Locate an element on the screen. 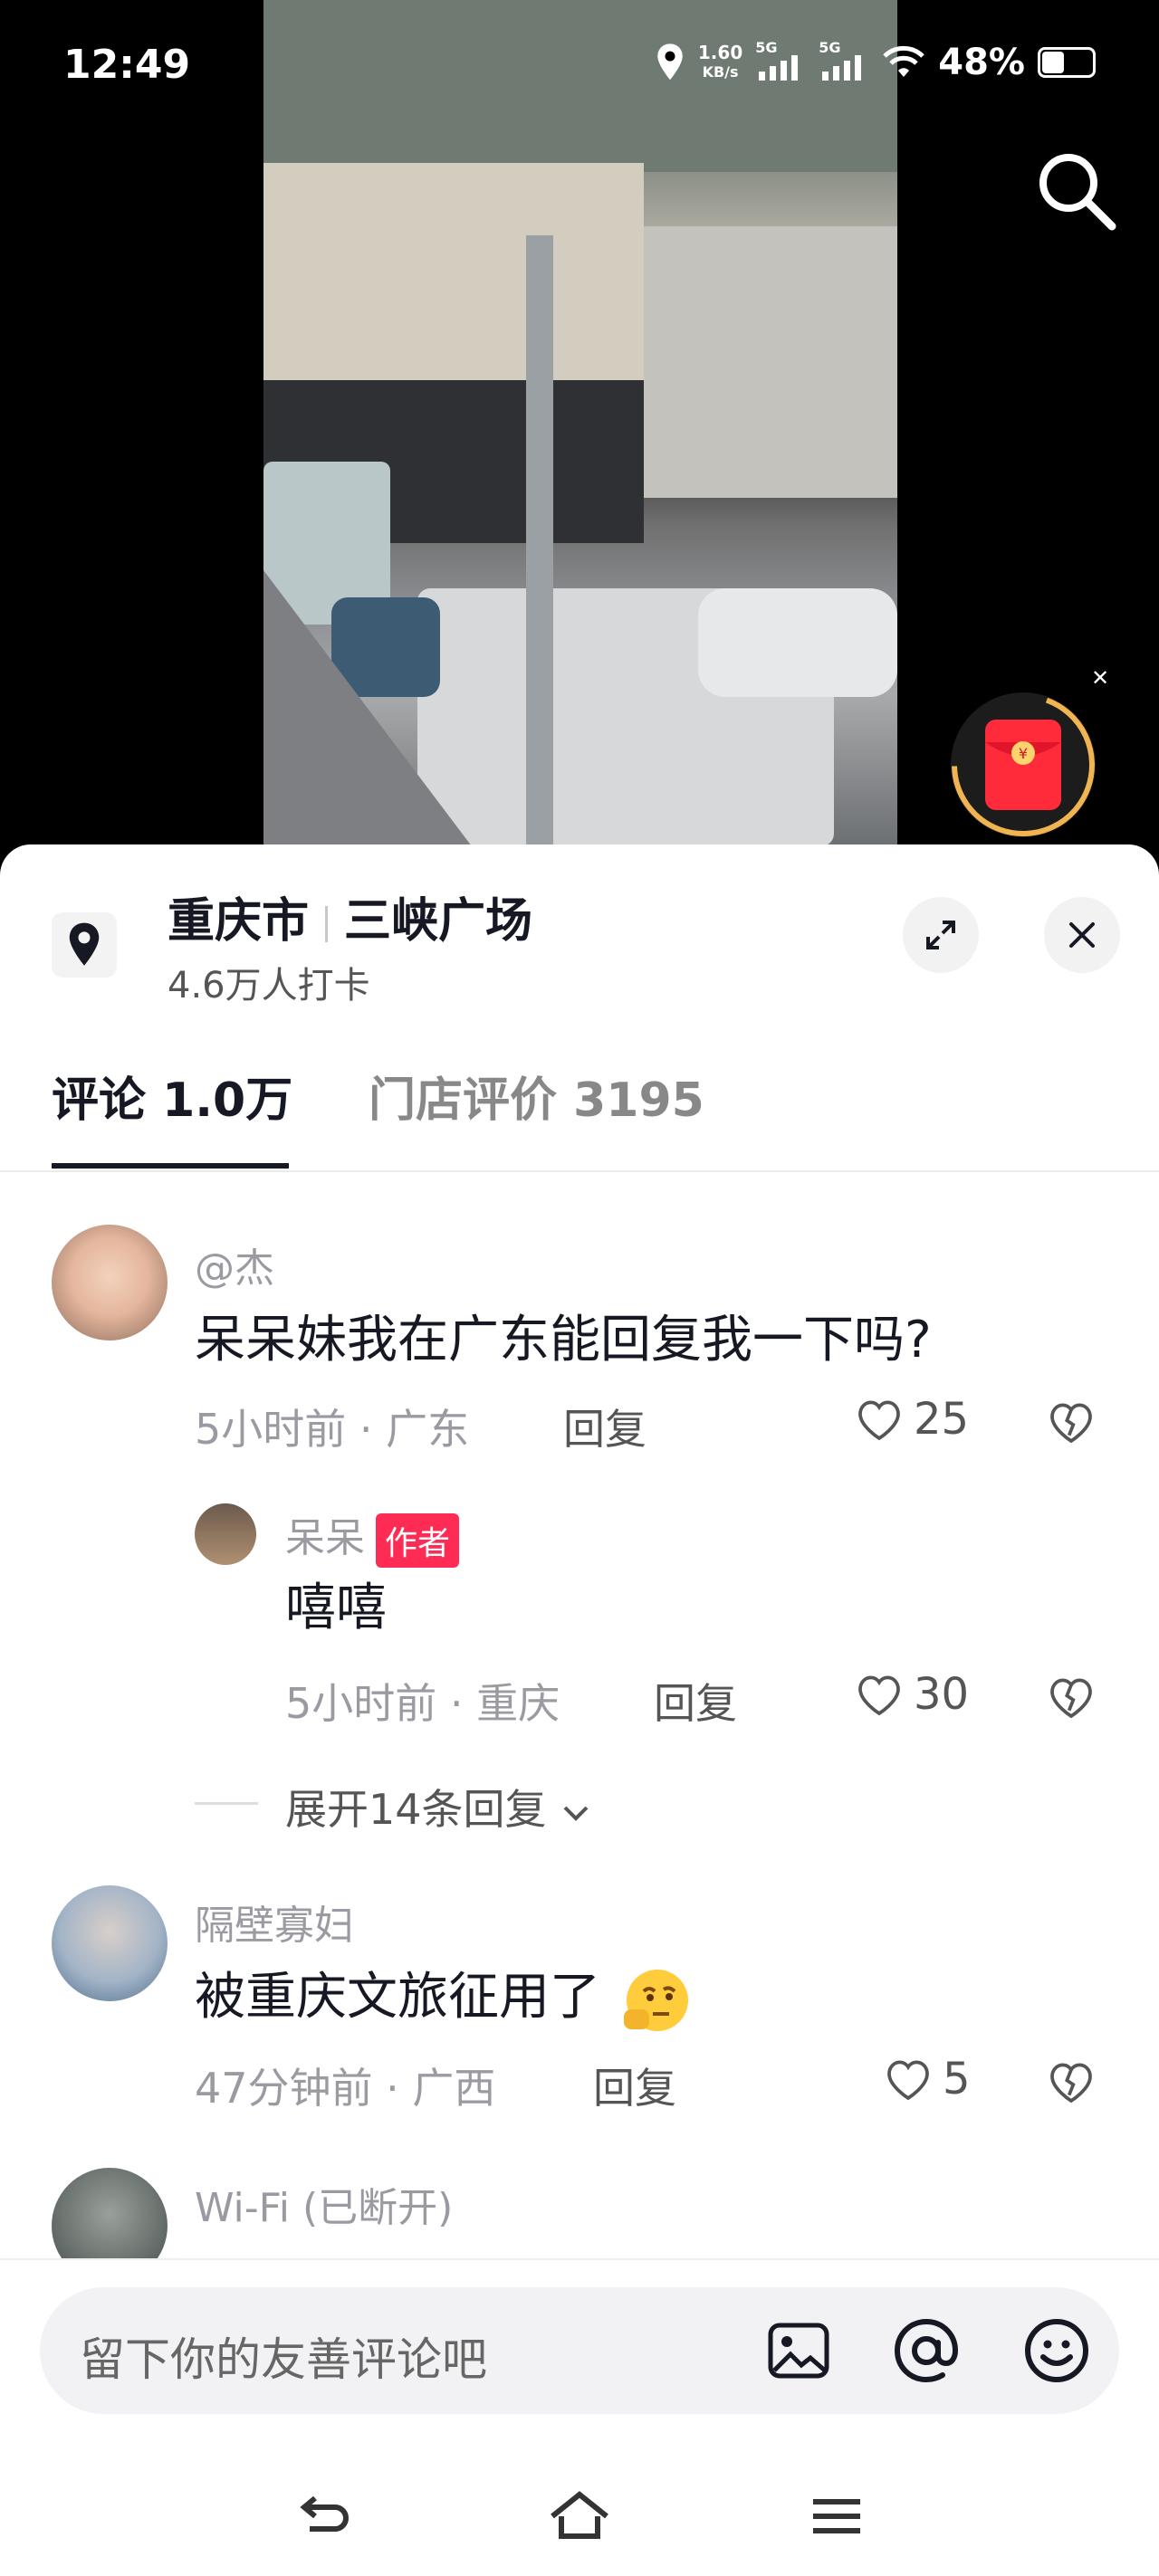  tab-store-reviews: 门店评价 3195 is located at coordinates (536, 1096).